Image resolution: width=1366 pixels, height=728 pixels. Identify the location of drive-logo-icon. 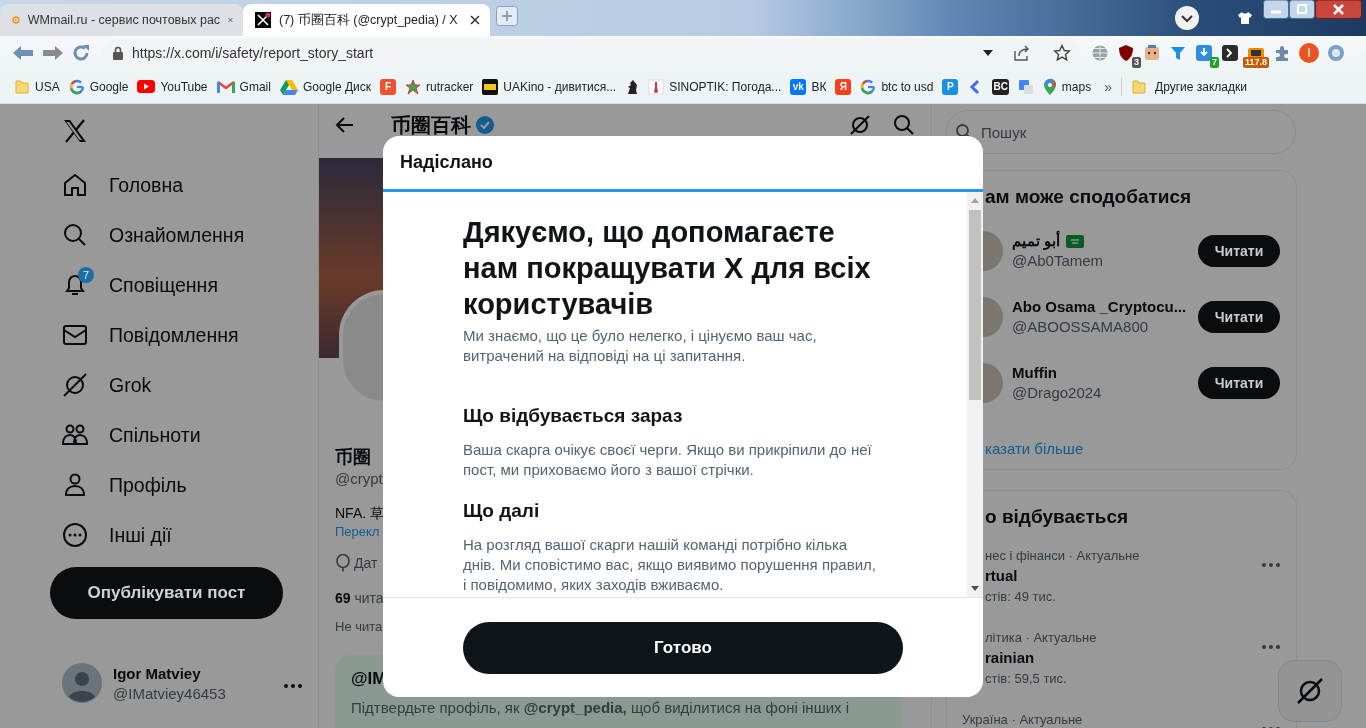
(288, 86).